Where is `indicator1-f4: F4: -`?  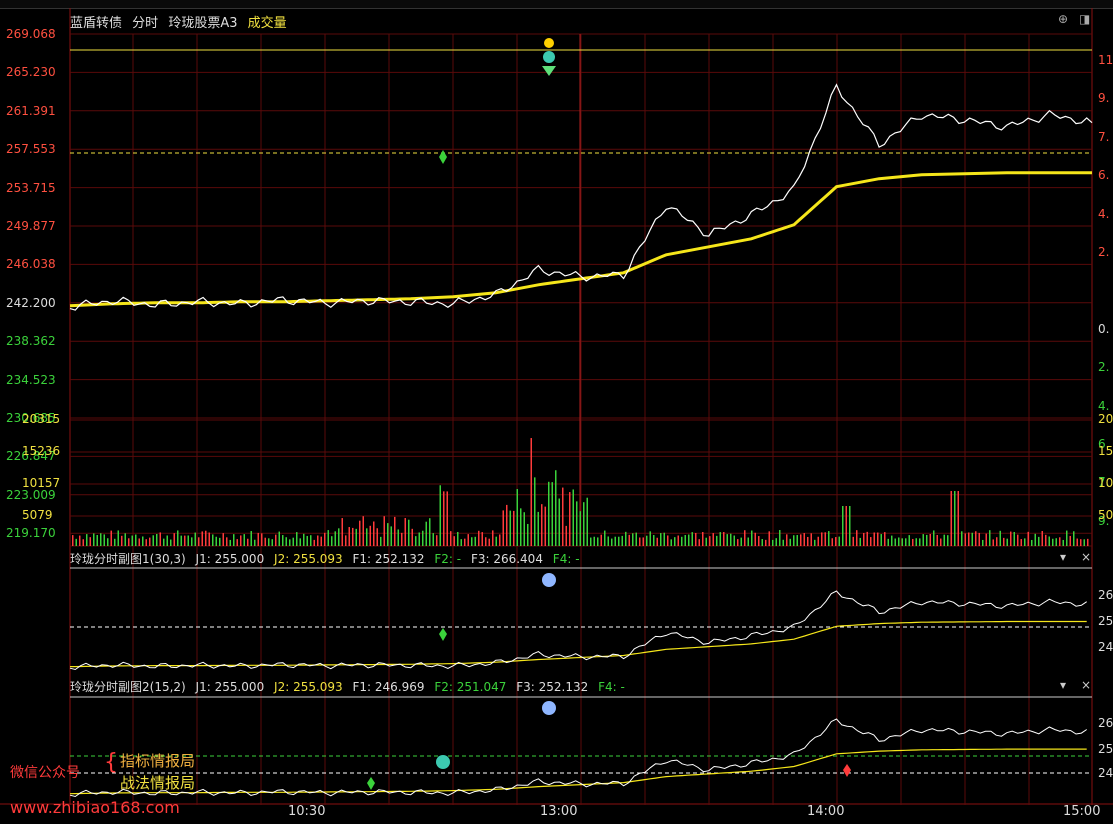 indicator1-f4: F4: - is located at coordinates (566, 559).